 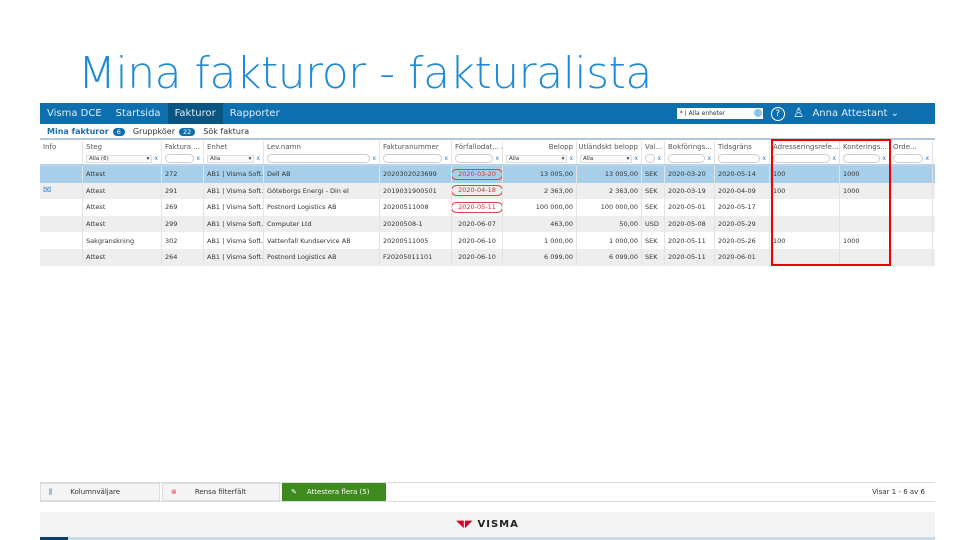 What do you see at coordinates (51, 491) in the screenshot?
I see `columns-icon: ⫼` at bounding box center [51, 491].